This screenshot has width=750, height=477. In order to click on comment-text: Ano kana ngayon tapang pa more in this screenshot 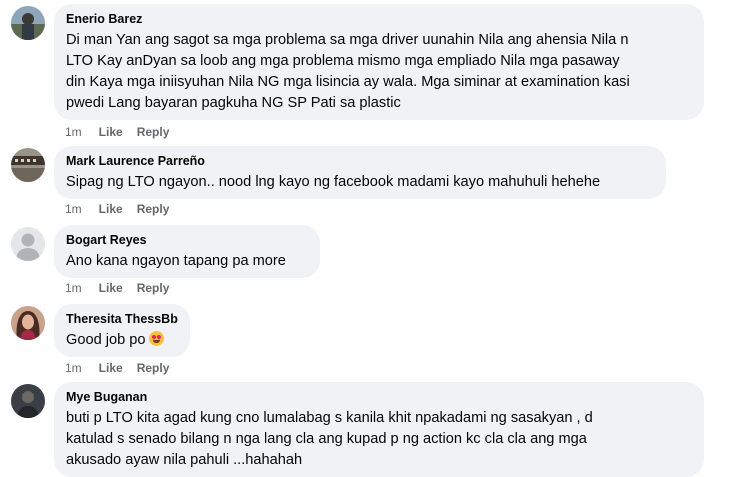, I will do `click(176, 261)`.